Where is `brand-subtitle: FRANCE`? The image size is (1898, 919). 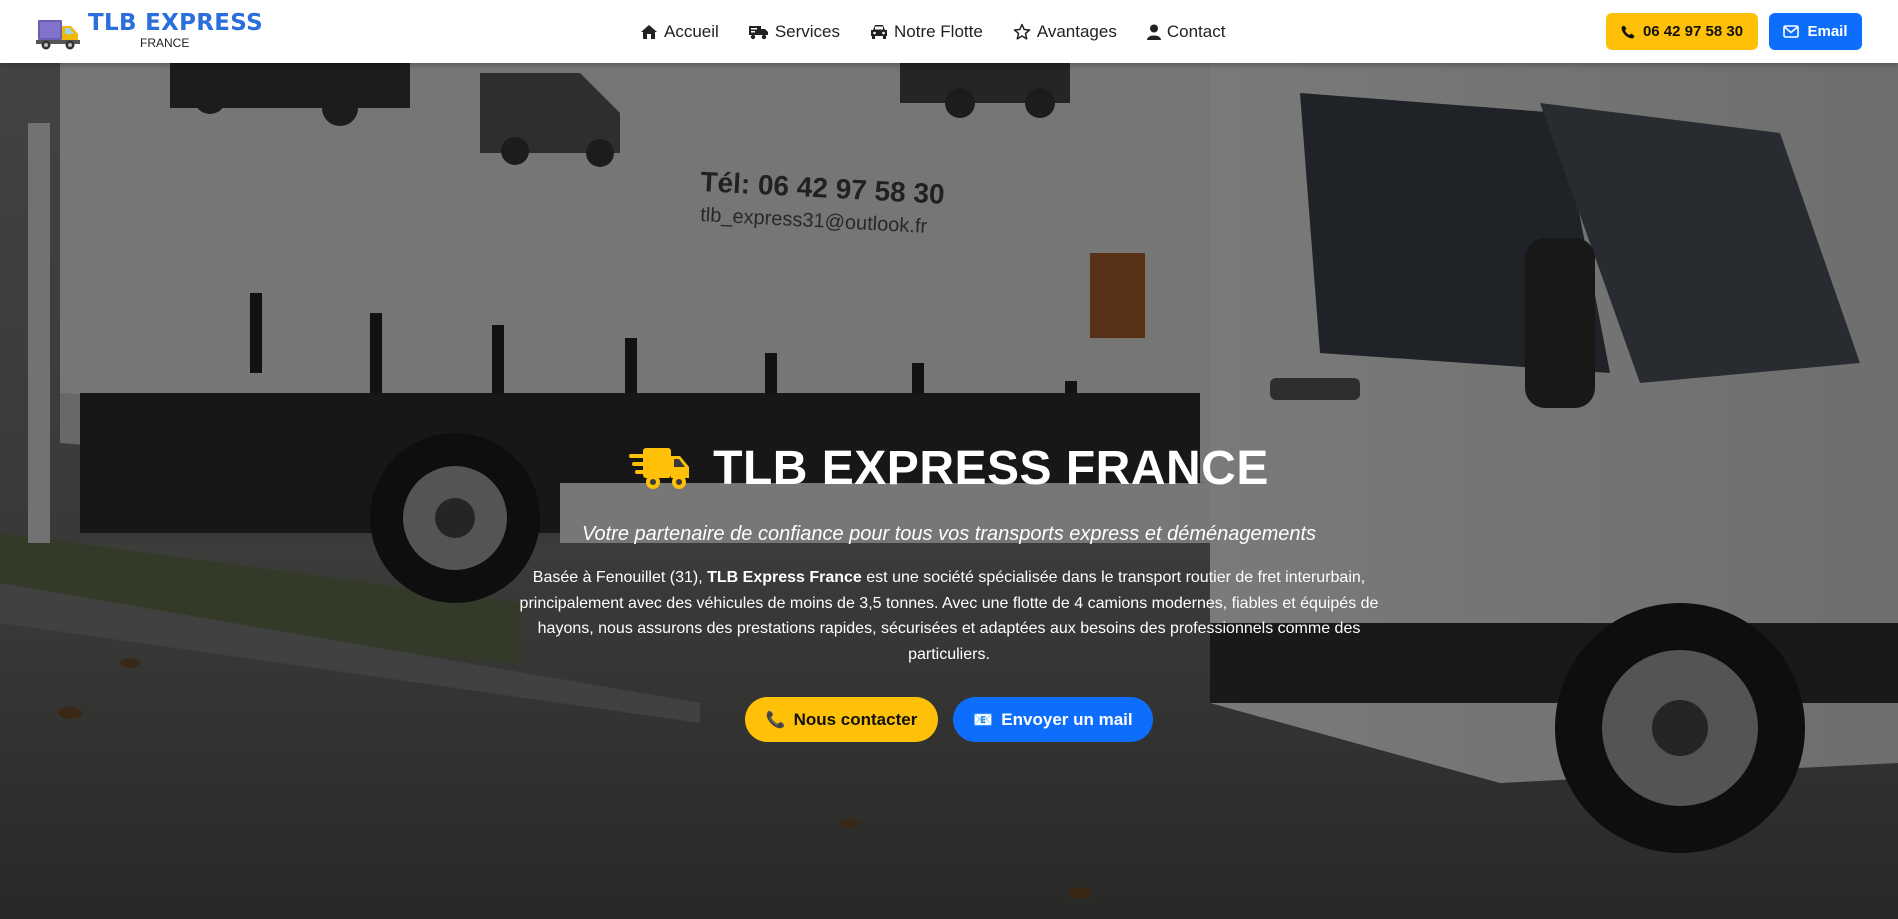 brand-subtitle: FRANCE is located at coordinates (165, 43).